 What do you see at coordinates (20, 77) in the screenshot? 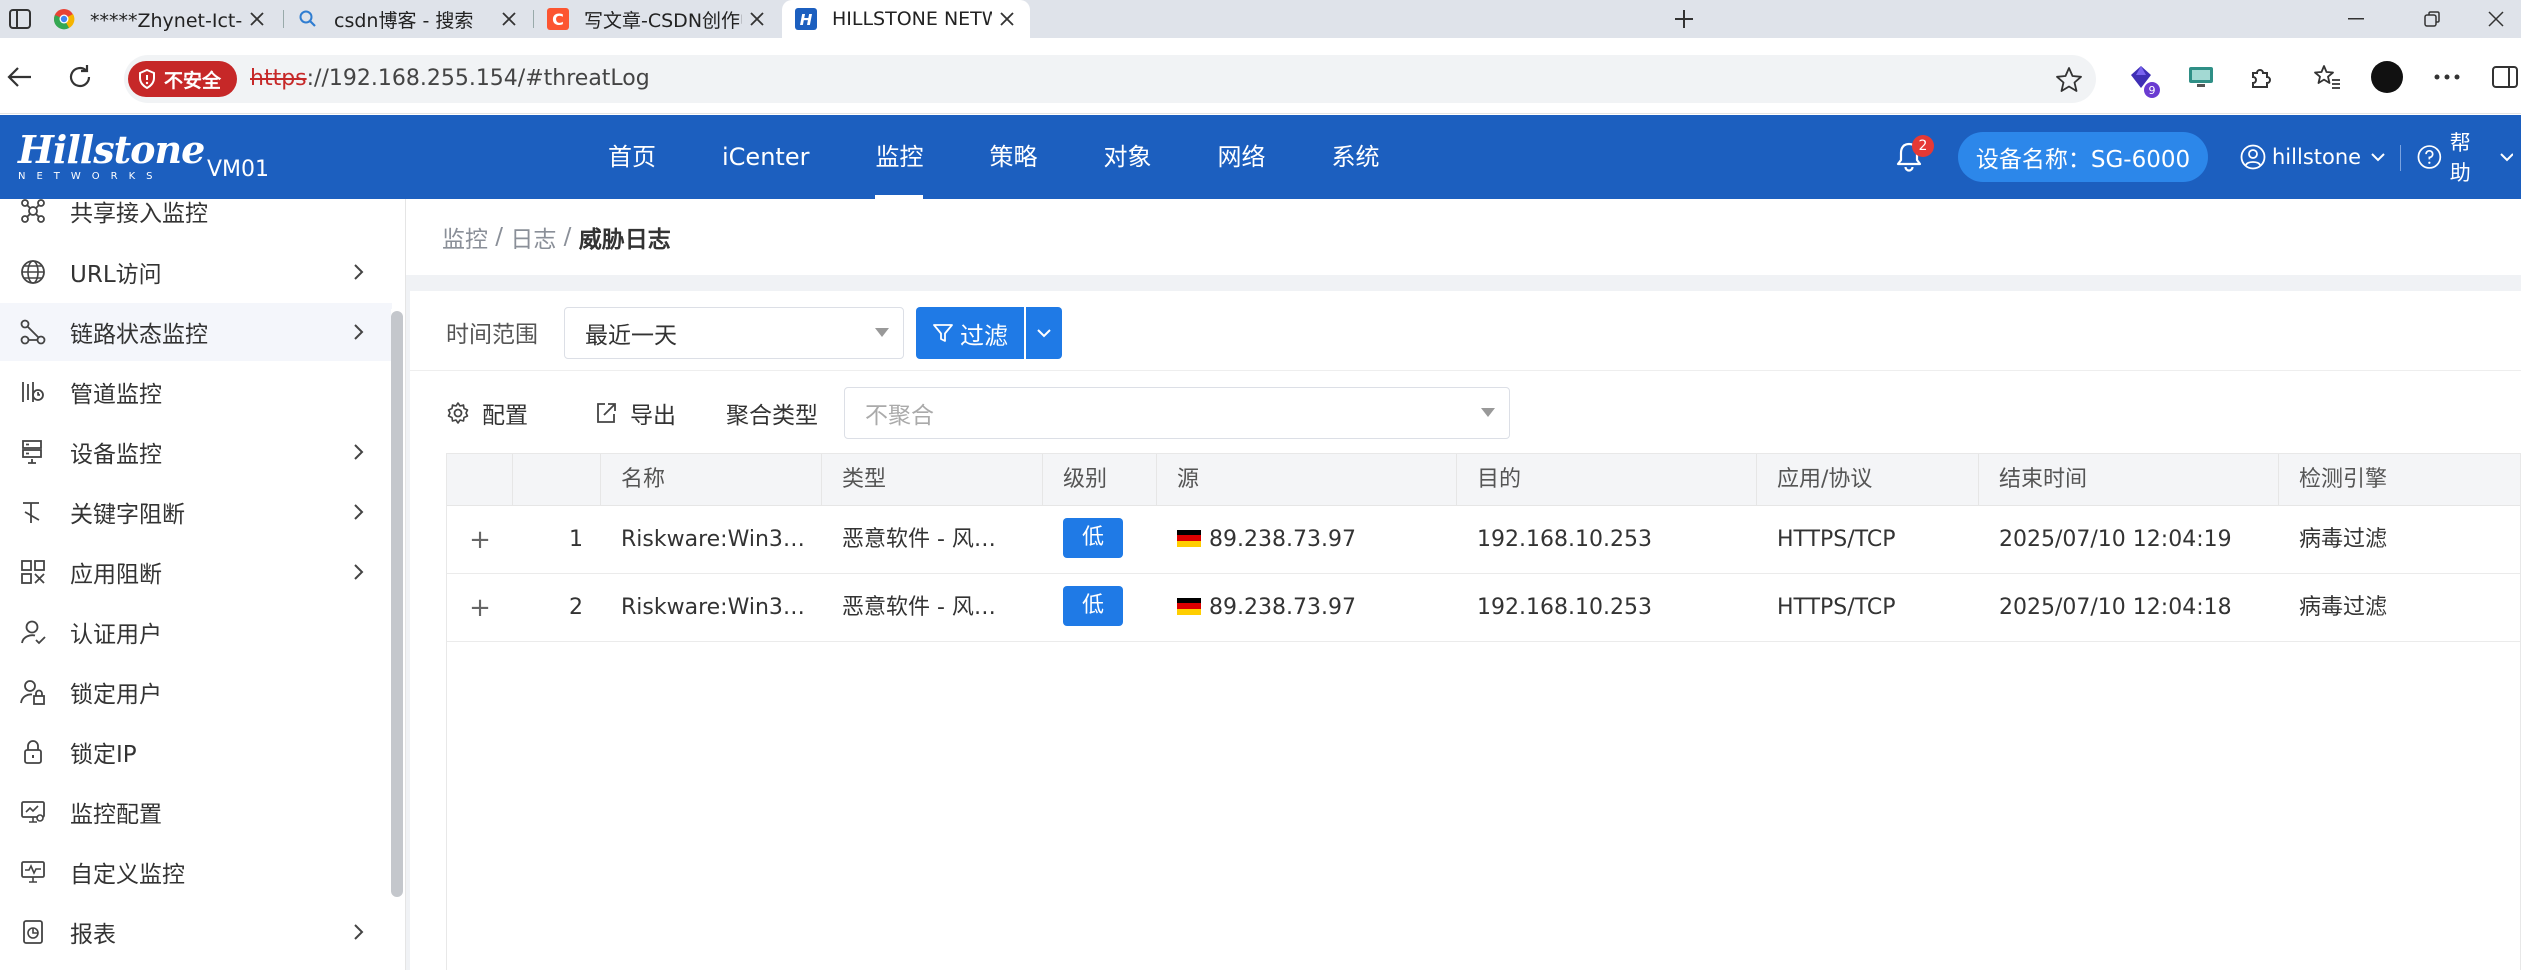
I see `back-icon` at bounding box center [20, 77].